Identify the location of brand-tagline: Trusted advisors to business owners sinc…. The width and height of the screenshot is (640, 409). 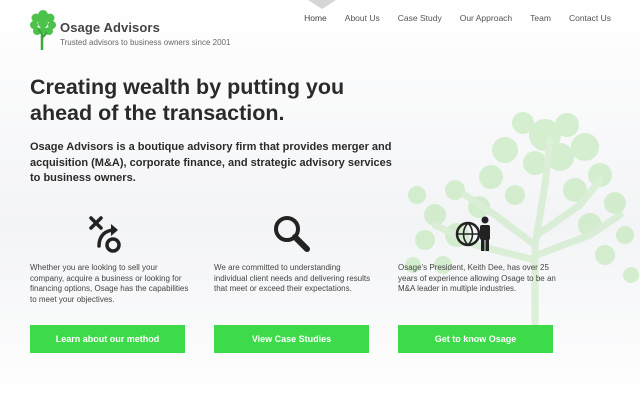
(145, 42).